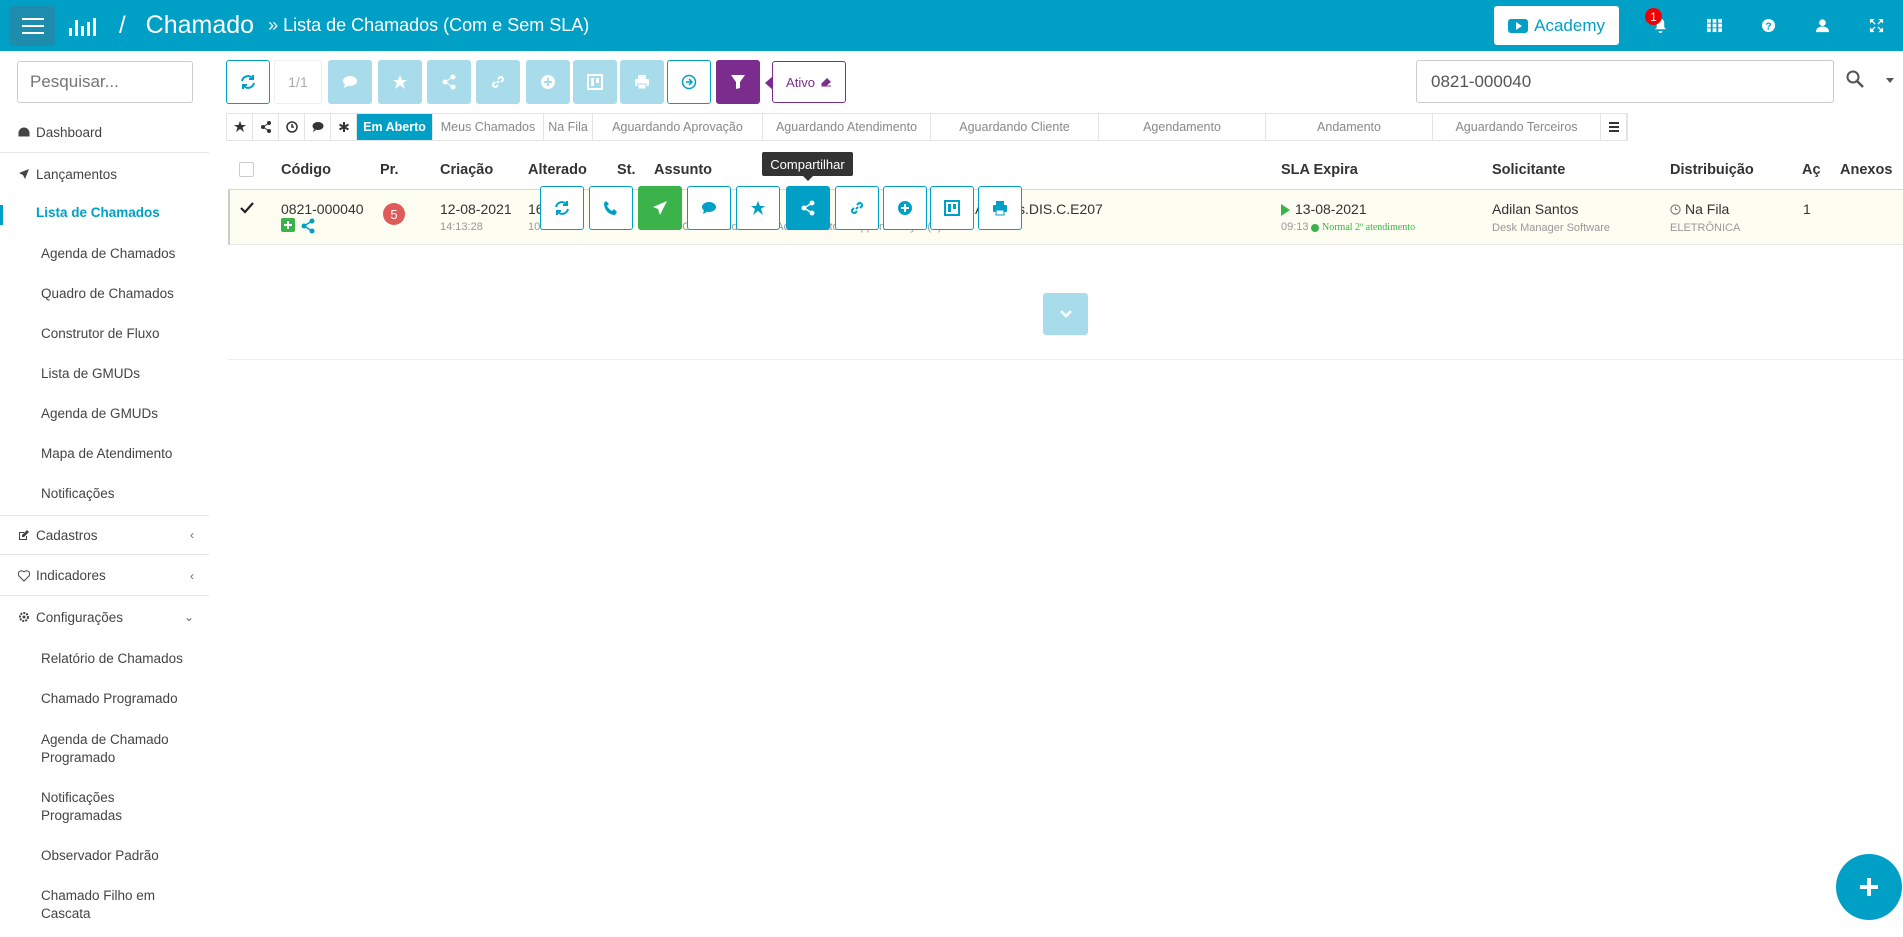 Image resolution: width=1903 pixels, height=937 pixels. I want to click on add-child-icon, so click(288, 225).